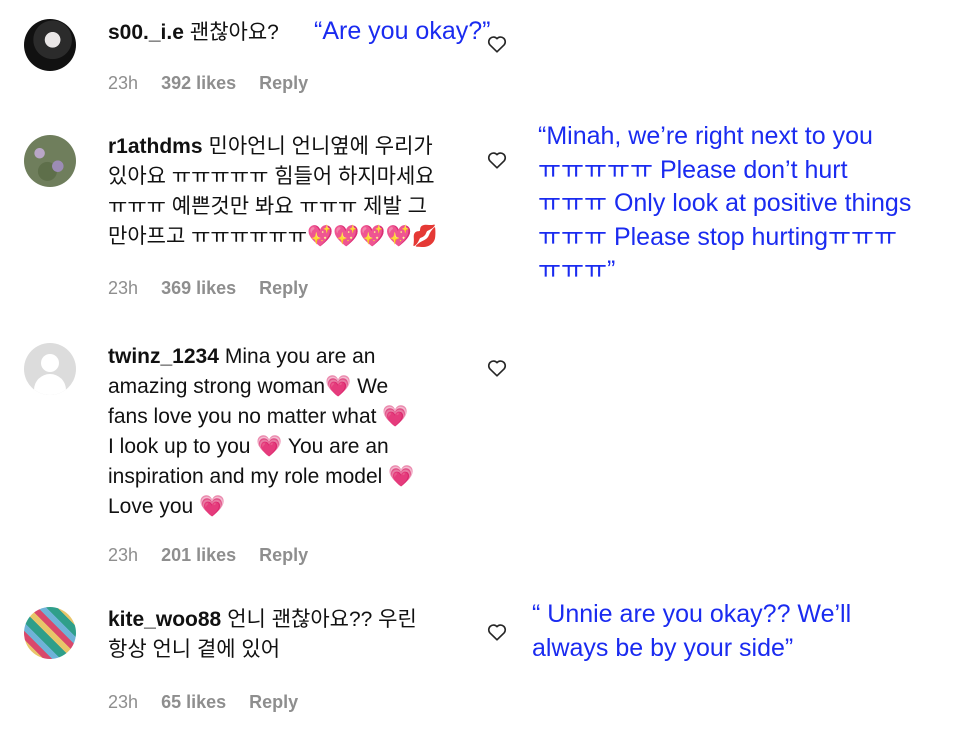  I want to click on comment-body: 괜찮아요?, so click(234, 32).